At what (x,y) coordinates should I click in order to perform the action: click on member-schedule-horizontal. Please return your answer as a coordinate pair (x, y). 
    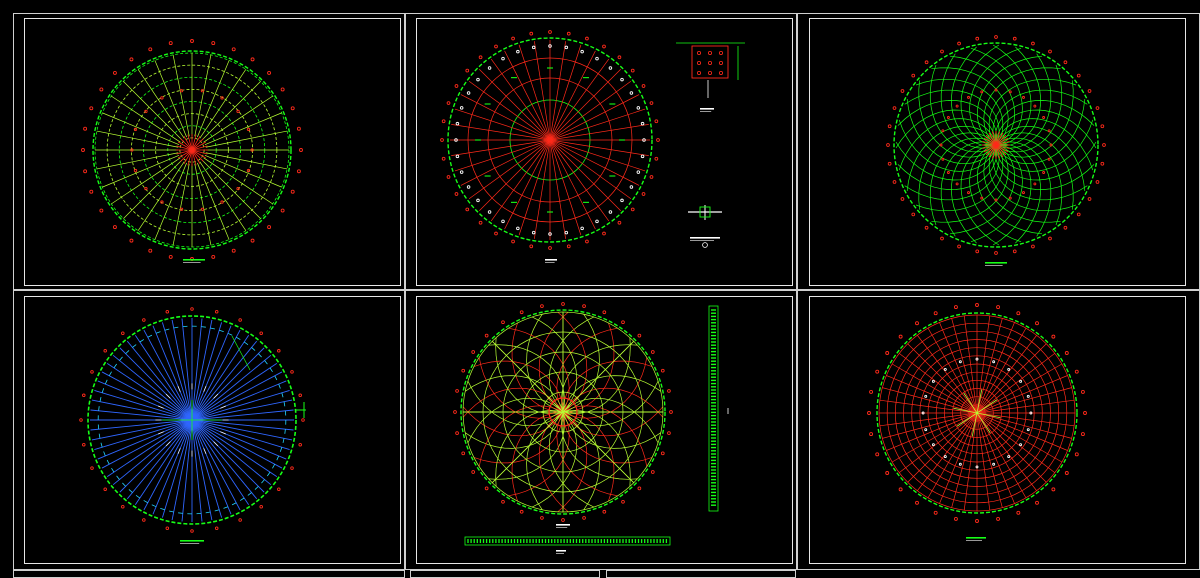
    Looking at the image, I should click on (567, 545).